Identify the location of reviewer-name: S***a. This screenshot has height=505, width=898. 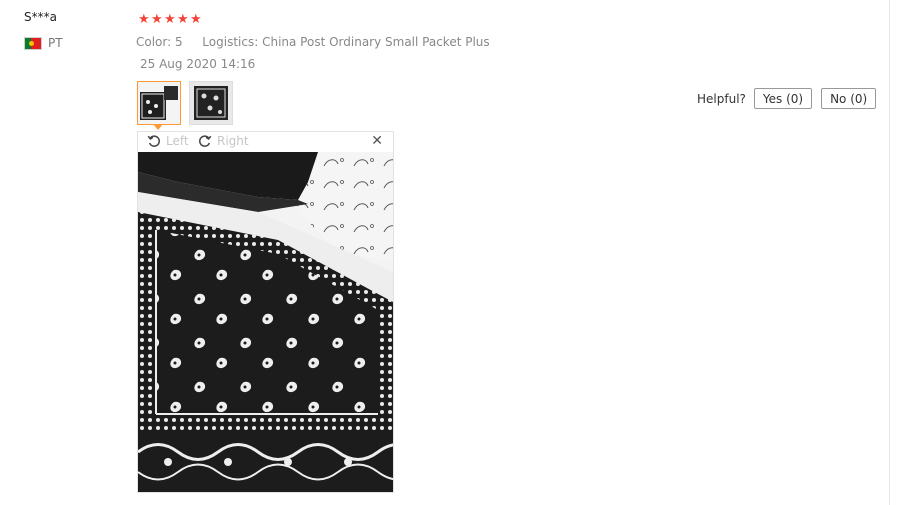
(40, 17).